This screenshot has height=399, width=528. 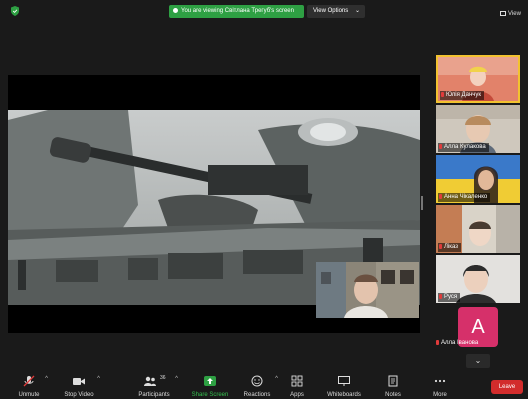 I want to click on participant-name: Анна Чікаленко, so click(x=464, y=197).